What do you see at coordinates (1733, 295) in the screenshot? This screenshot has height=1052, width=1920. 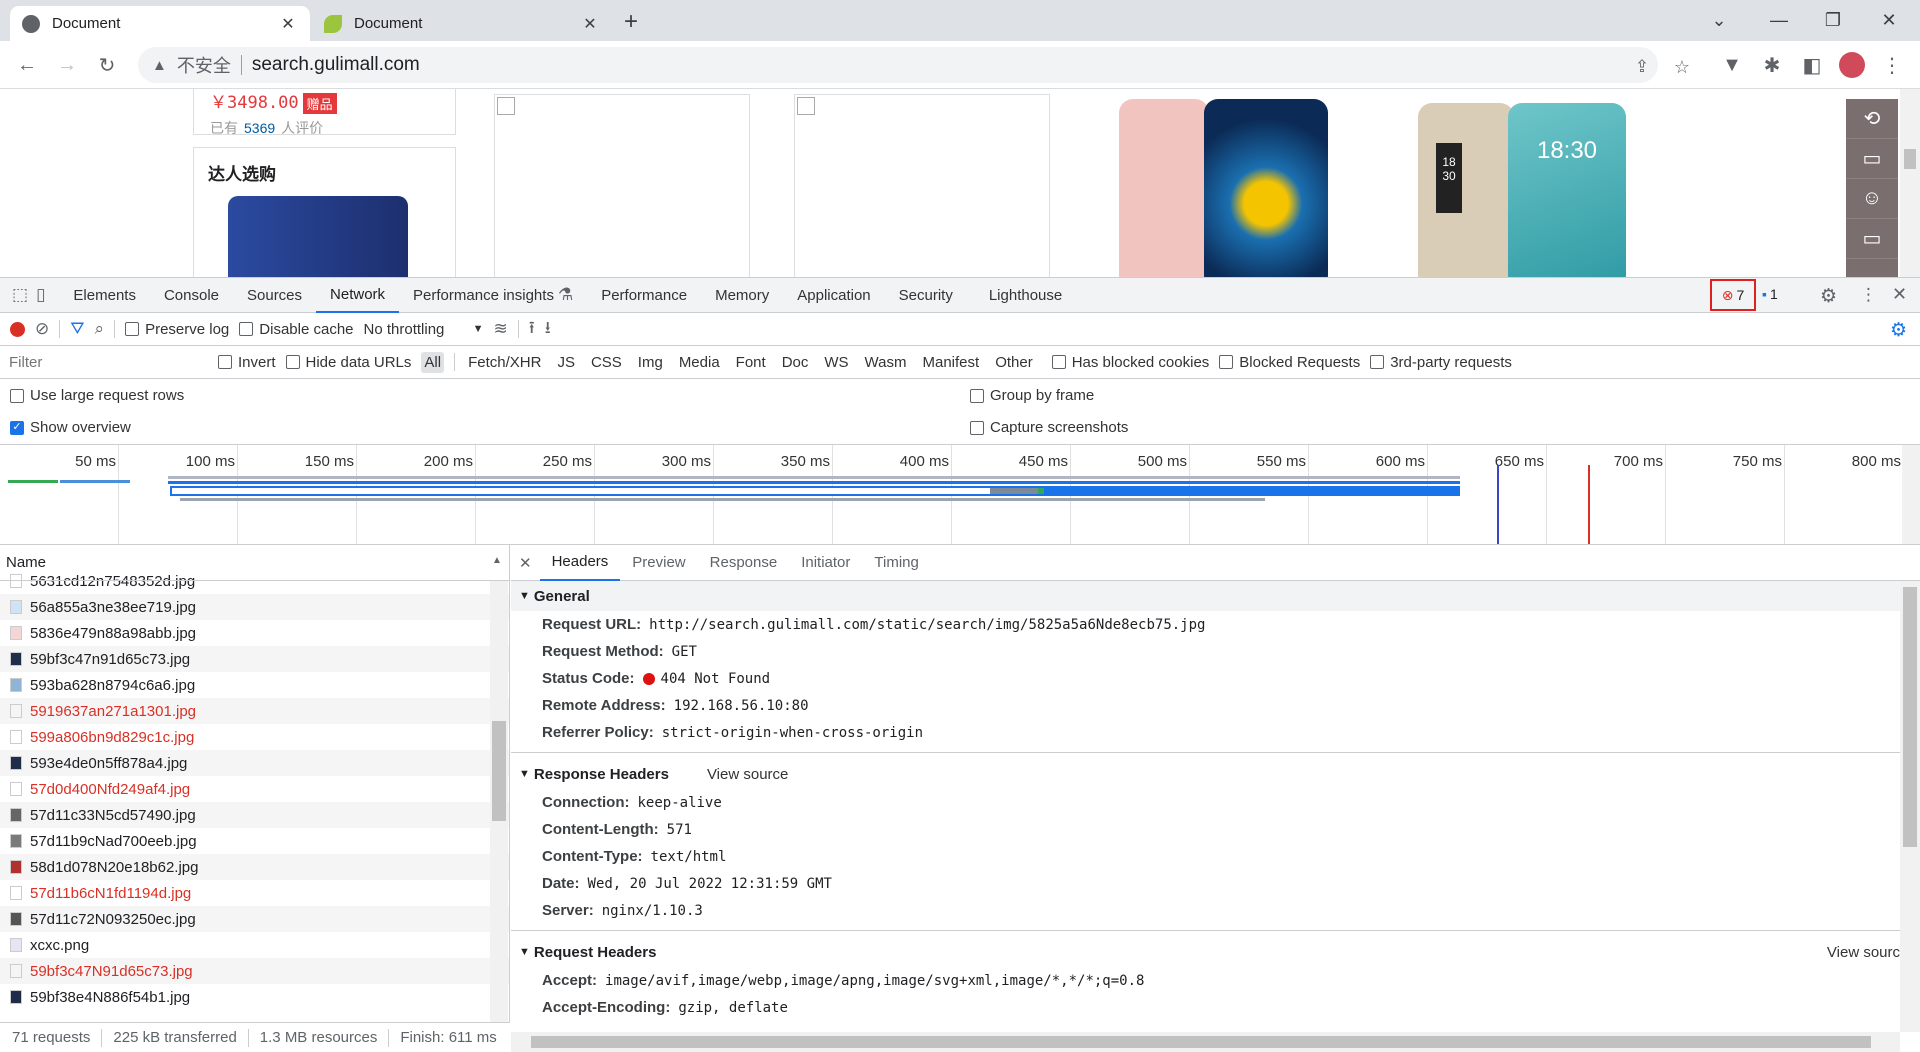 I see `error-counter: ⊗ 7` at bounding box center [1733, 295].